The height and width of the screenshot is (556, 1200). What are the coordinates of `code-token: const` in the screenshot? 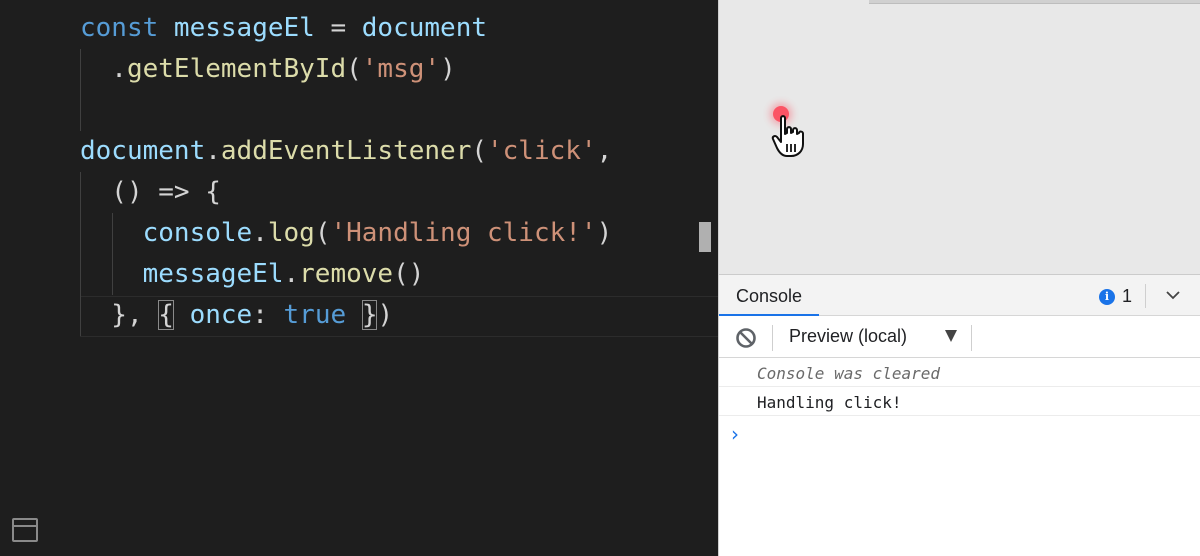 It's located at (127, 28).